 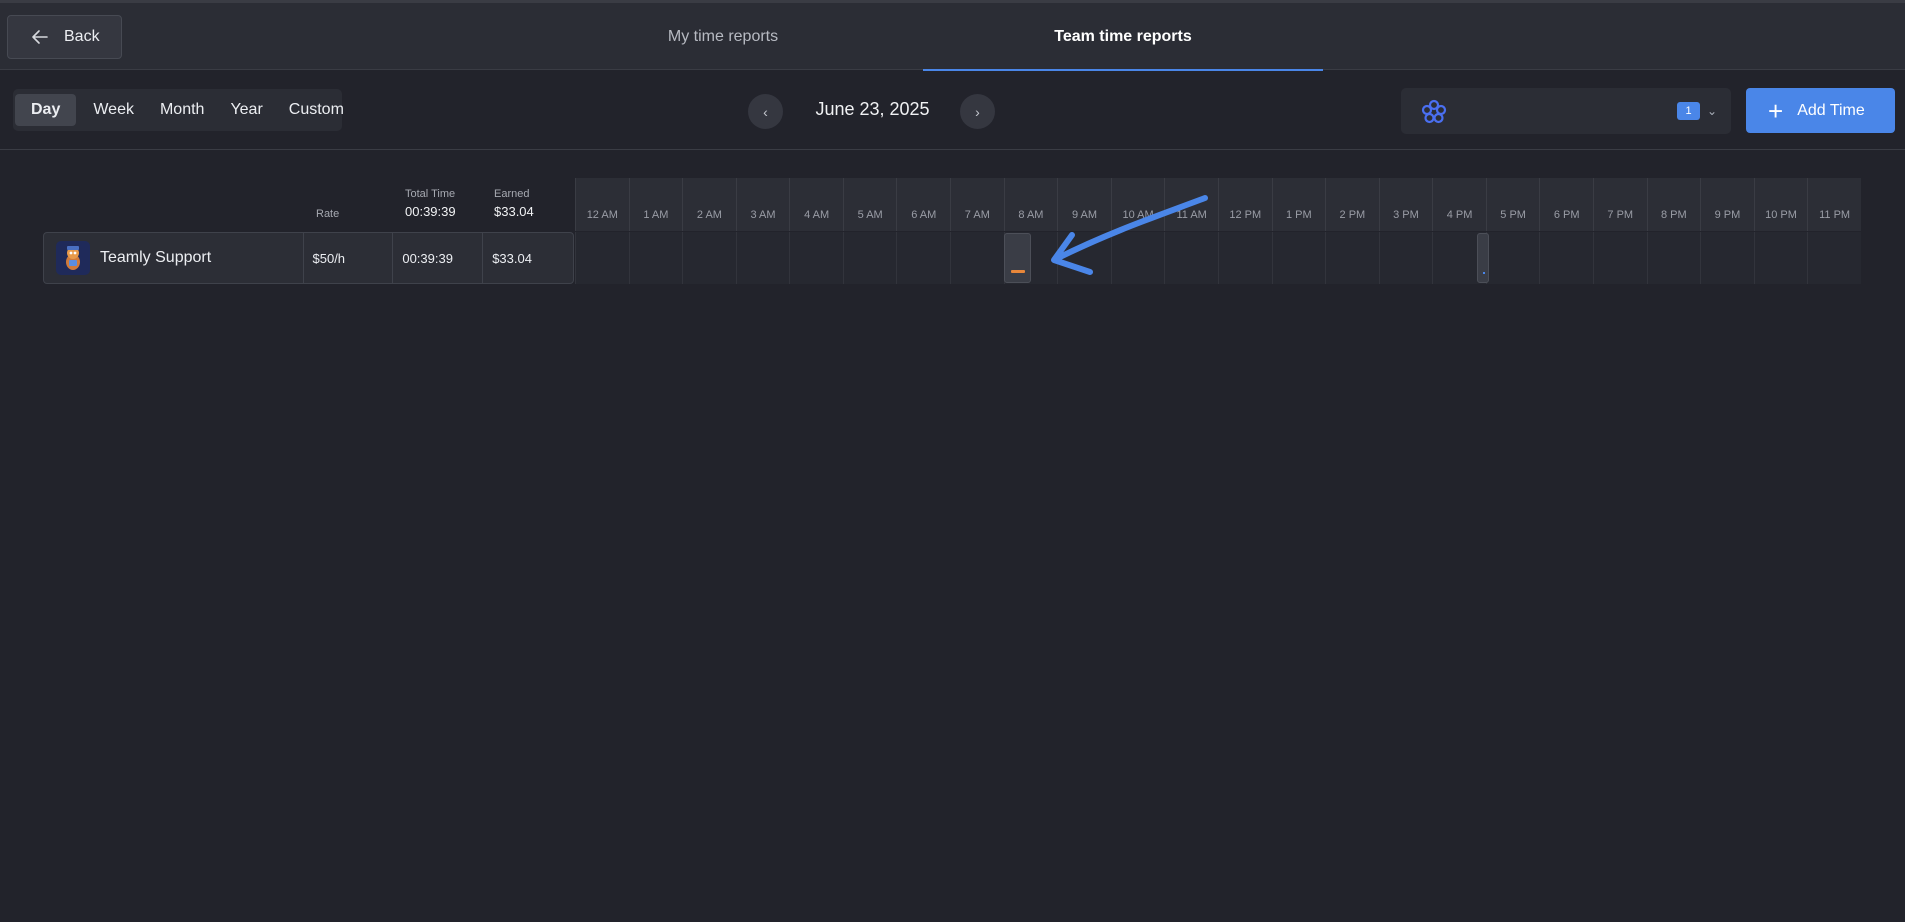 I want to click on range-month-button: Month, so click(x=182, y=110).